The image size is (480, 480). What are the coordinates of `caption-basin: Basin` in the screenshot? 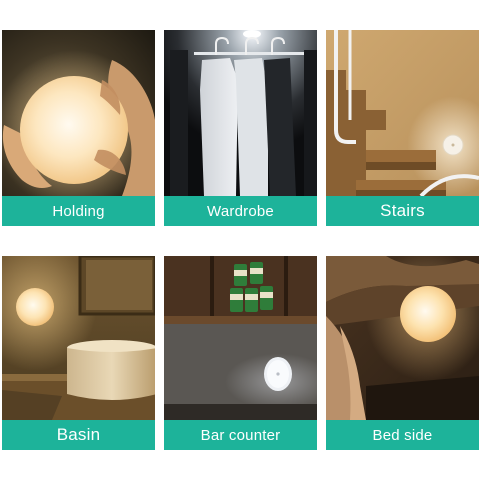 It's located at (78, 435).